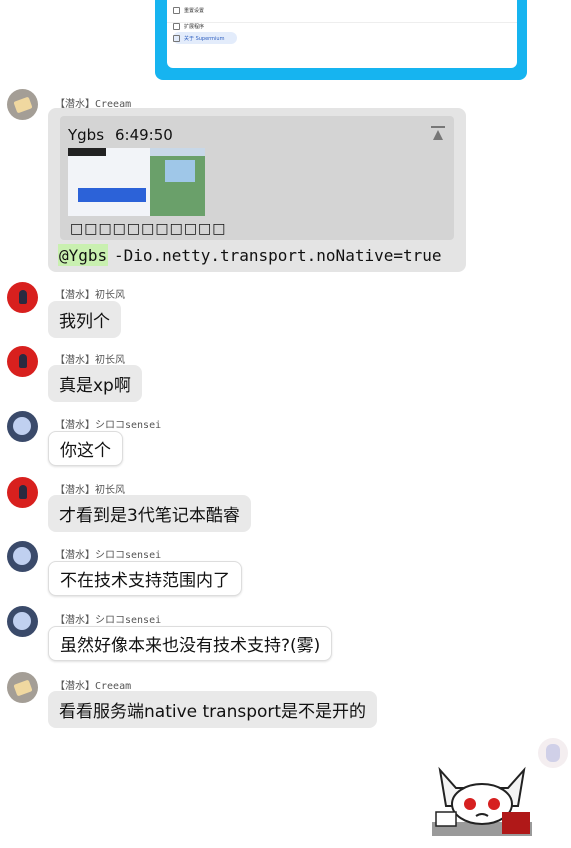 The width and height of the screenshot is (571, 848). What do you see at coordinates (194, 10) in the screenshot?
I see `menu-label: 重置设置` at bounding box center [194, 10].